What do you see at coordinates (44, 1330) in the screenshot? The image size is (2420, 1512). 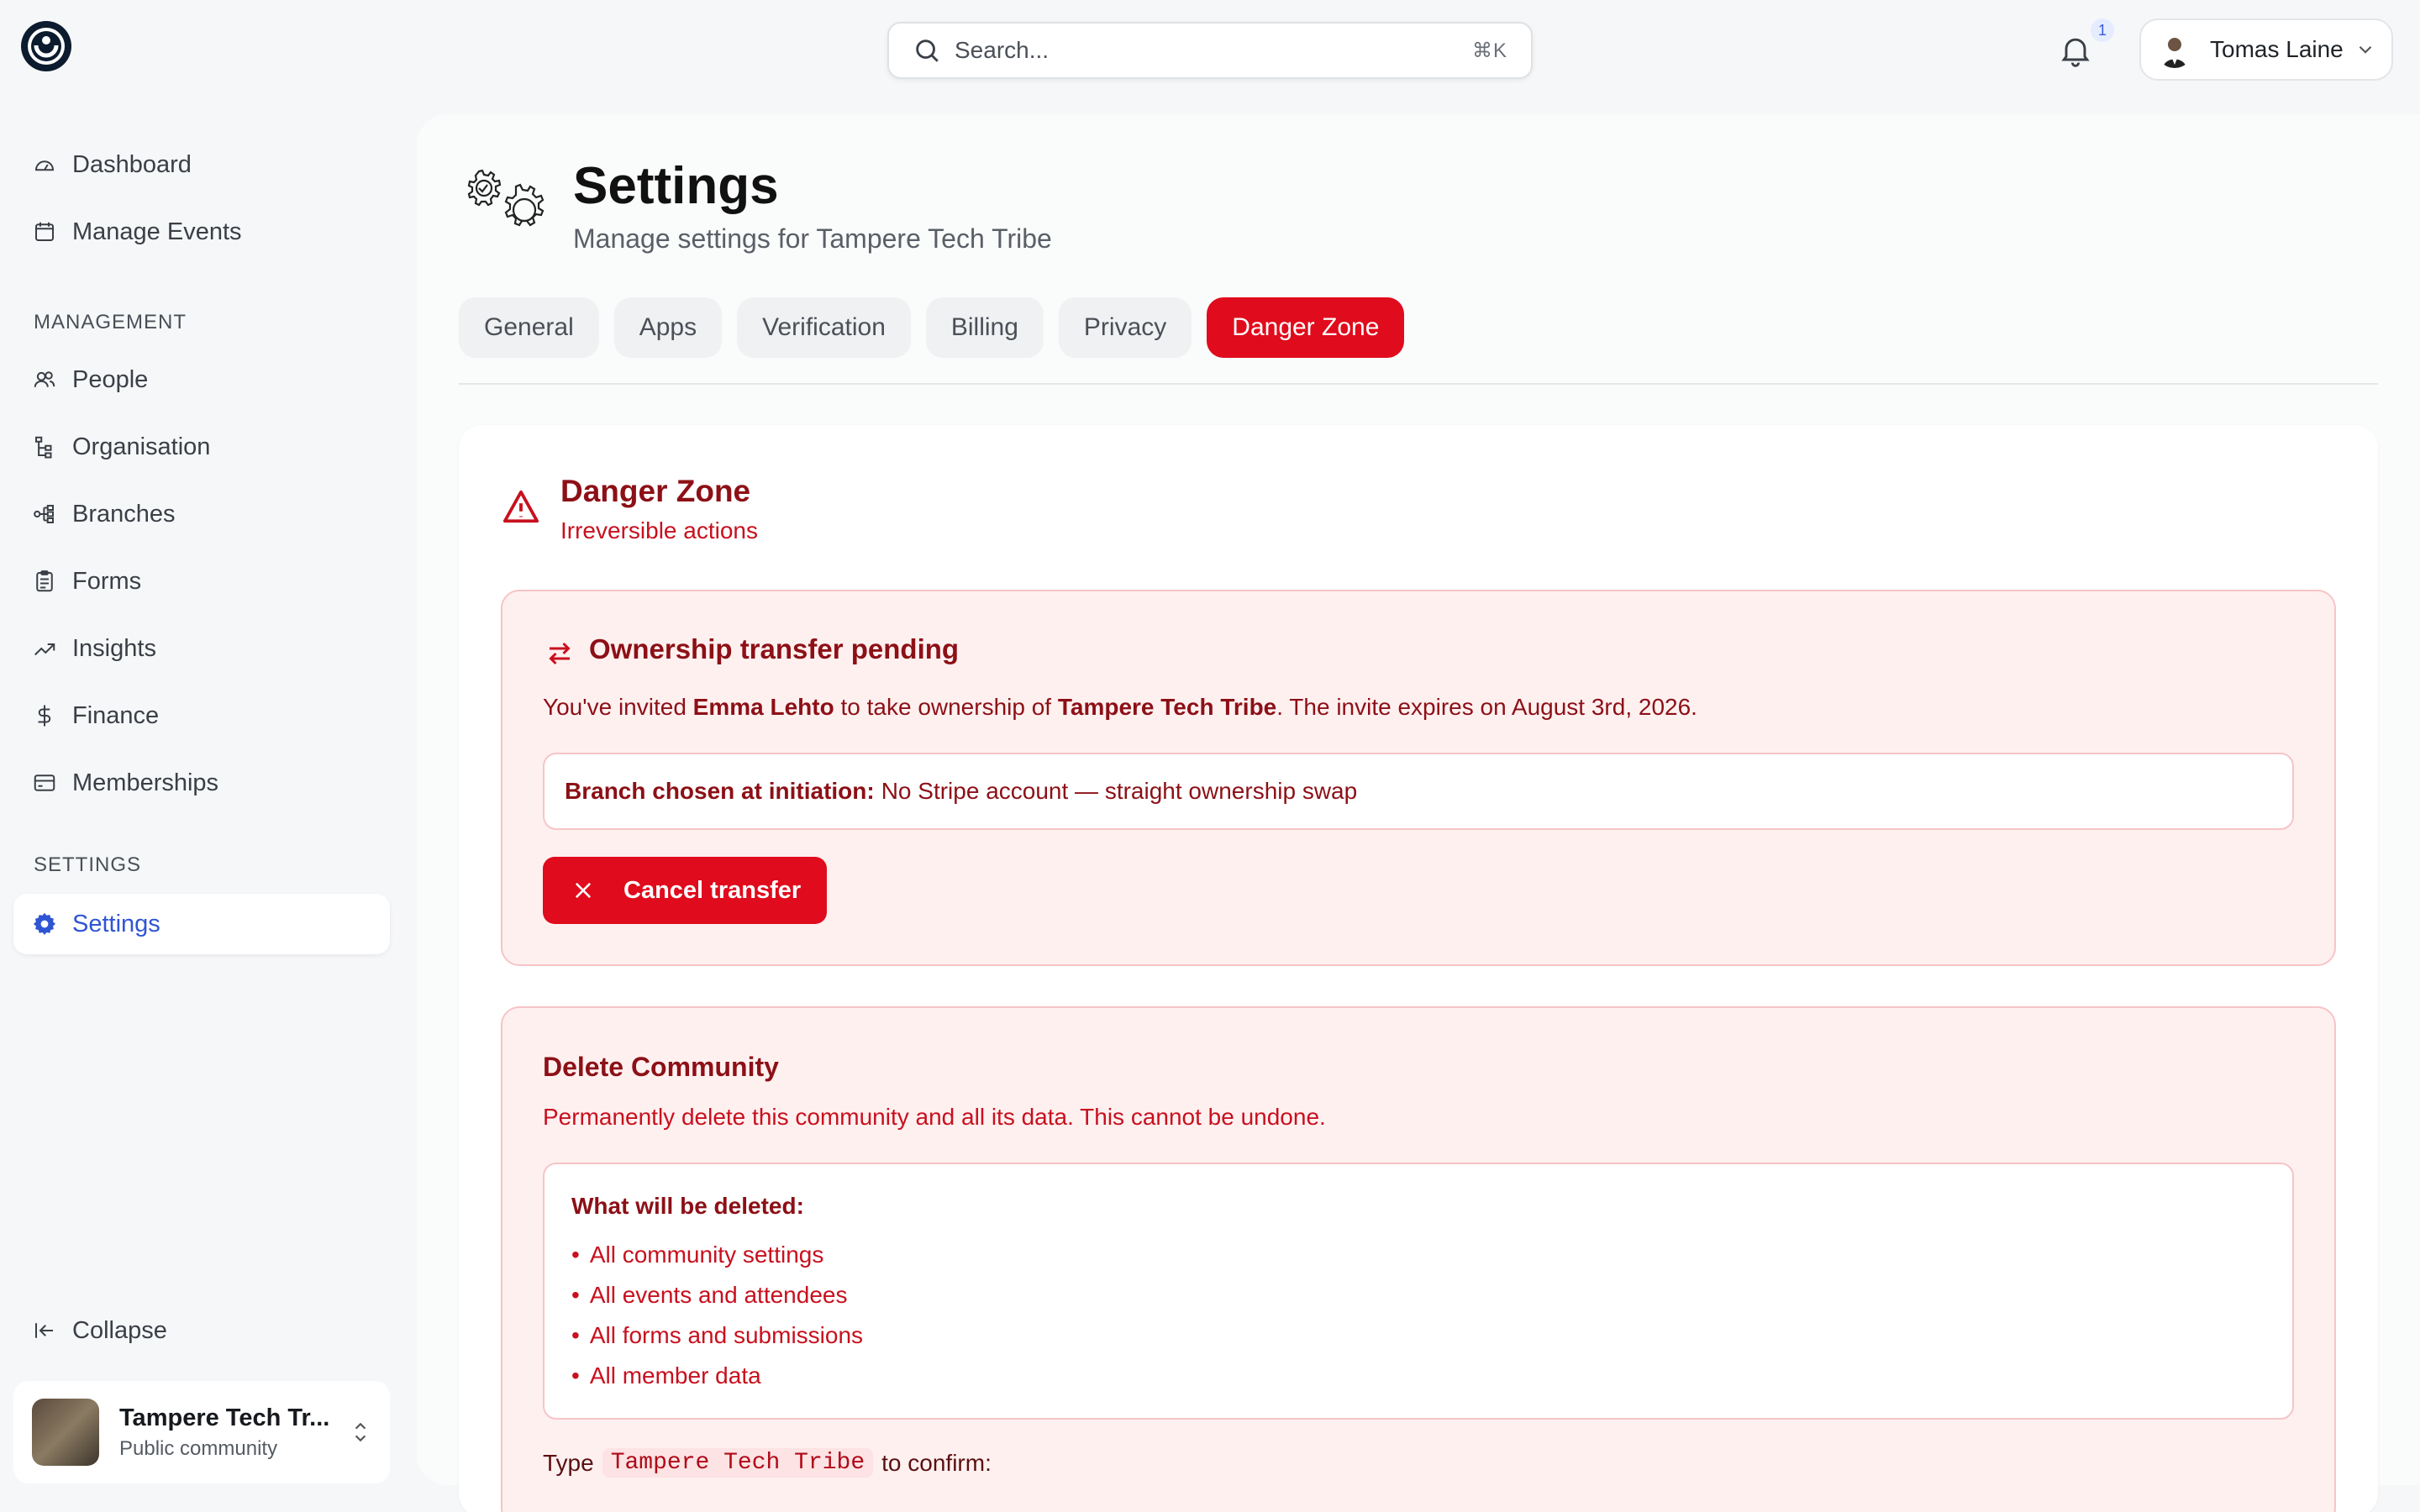 I see `collapse-icon` at bounding box center [44, 1330].